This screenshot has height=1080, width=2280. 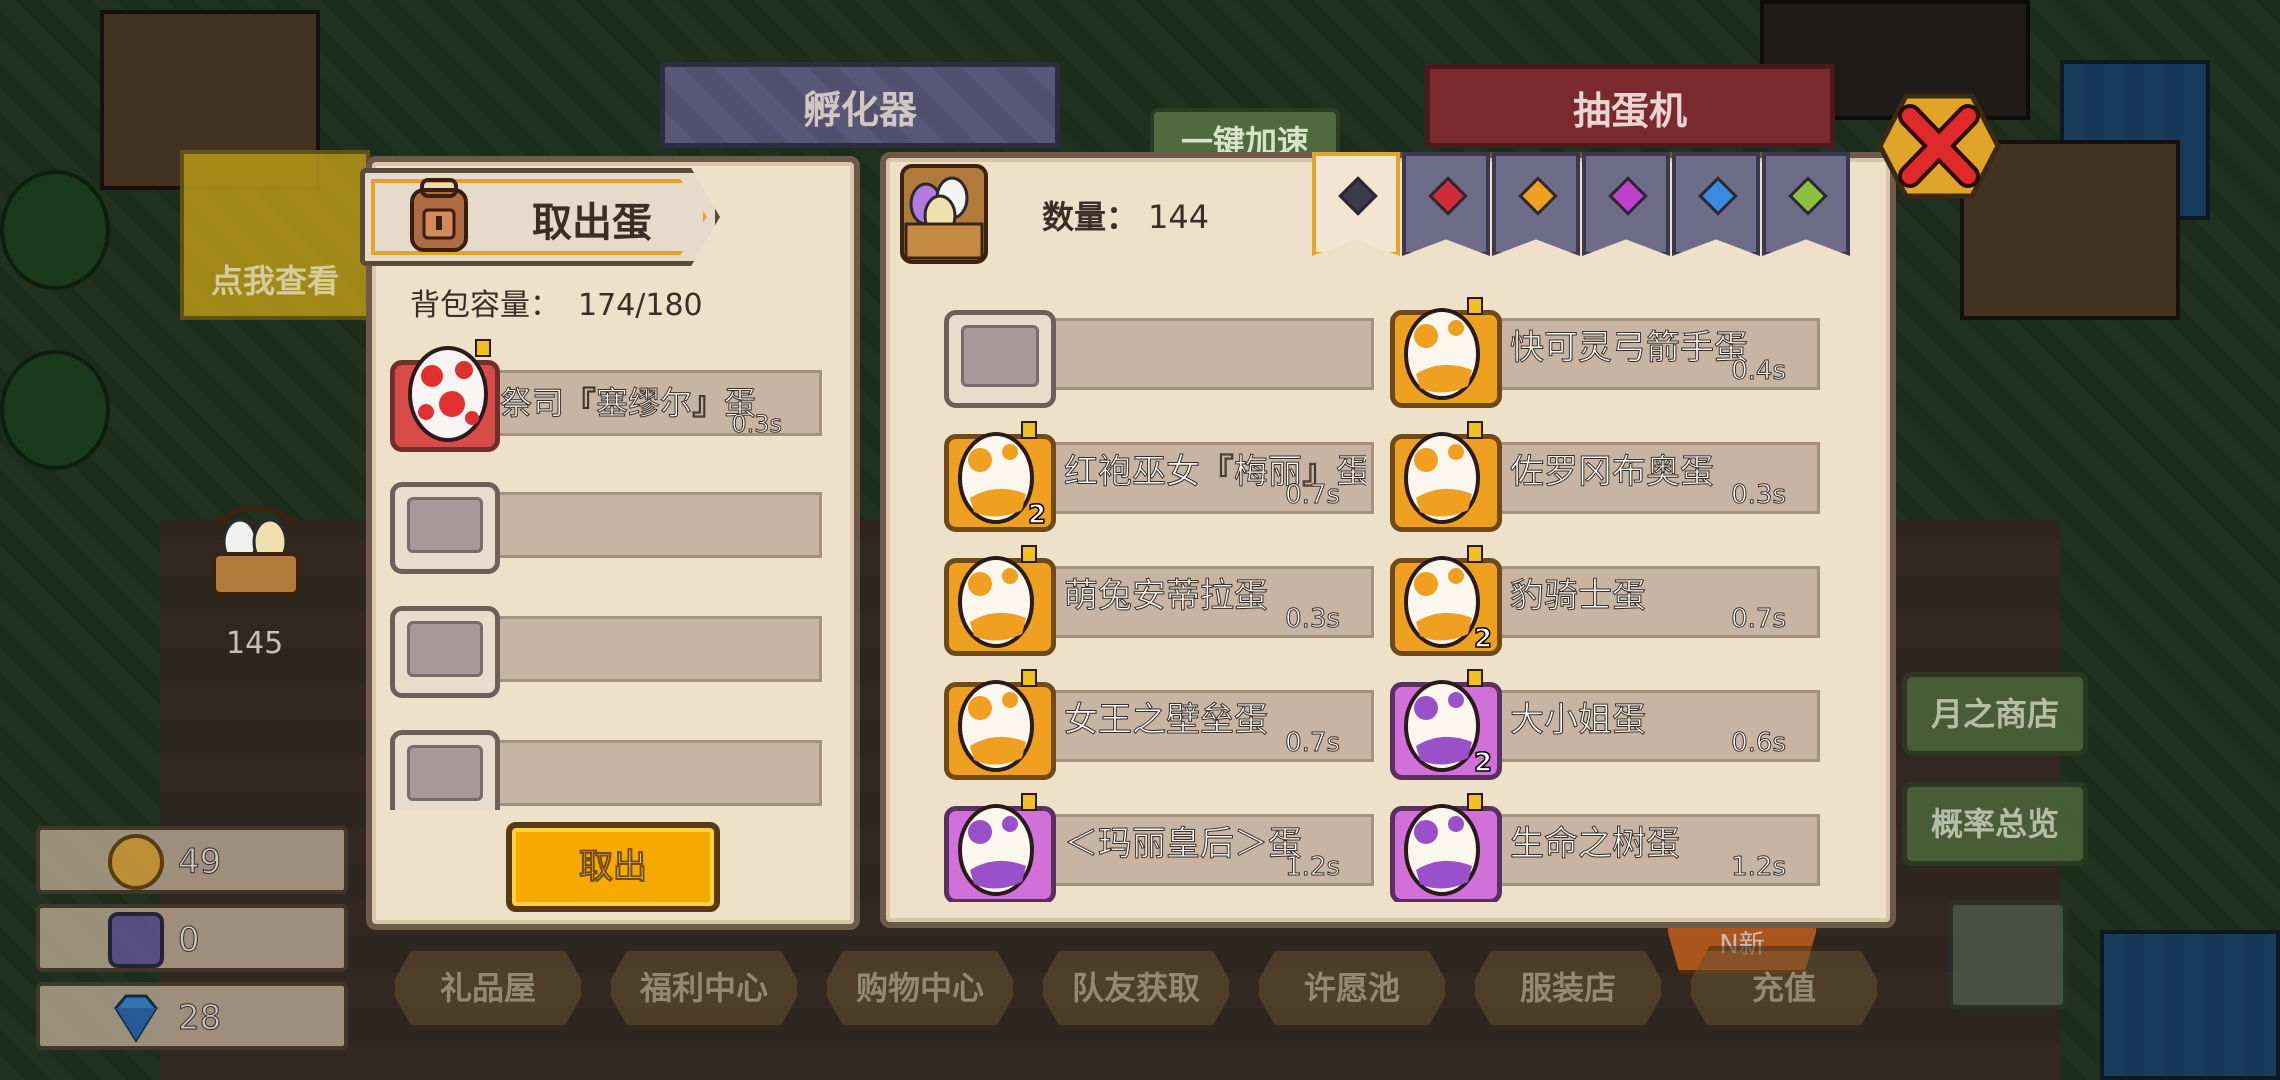 I want to click on currency-potion-value: 49, so click(x=199, y=862).